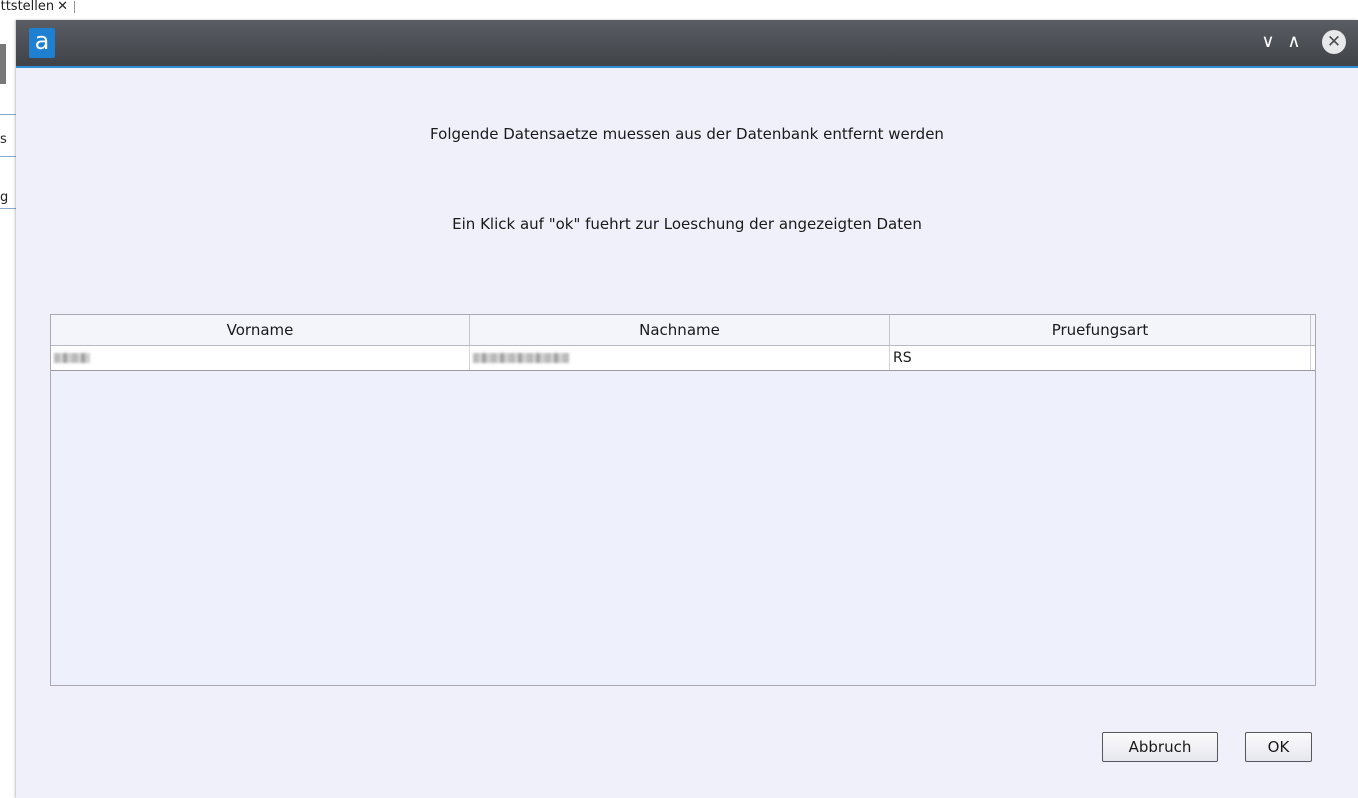 The width and height of the screenshot is (1358, 798). I want to click on background-tab-label: ittstellen, so click(27, 7).